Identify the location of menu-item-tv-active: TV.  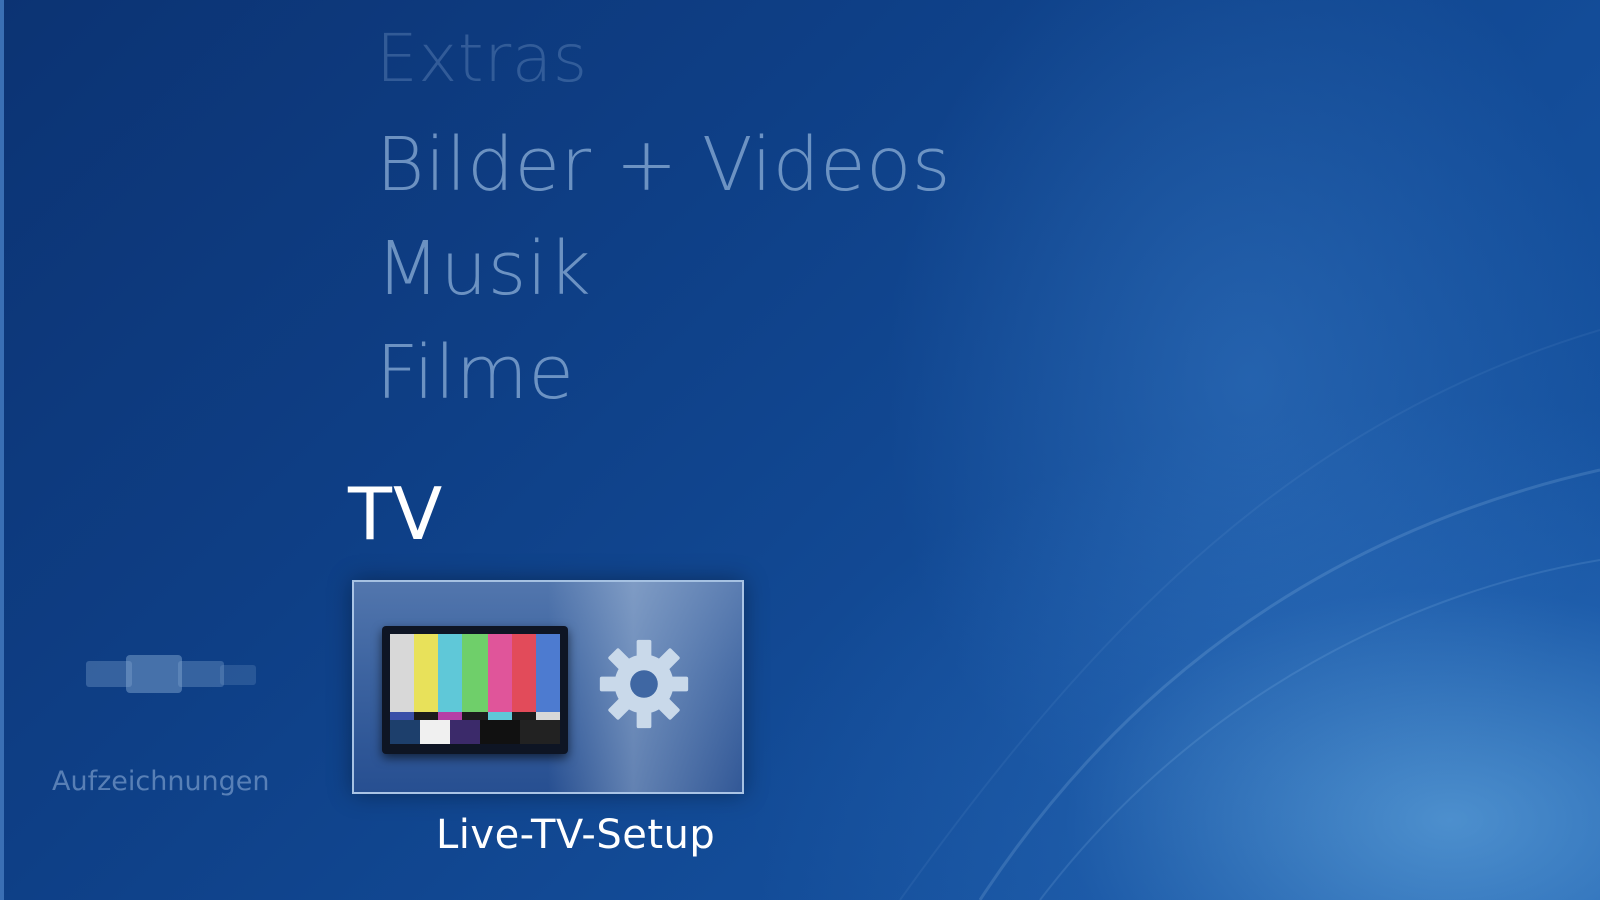
(395, 514).